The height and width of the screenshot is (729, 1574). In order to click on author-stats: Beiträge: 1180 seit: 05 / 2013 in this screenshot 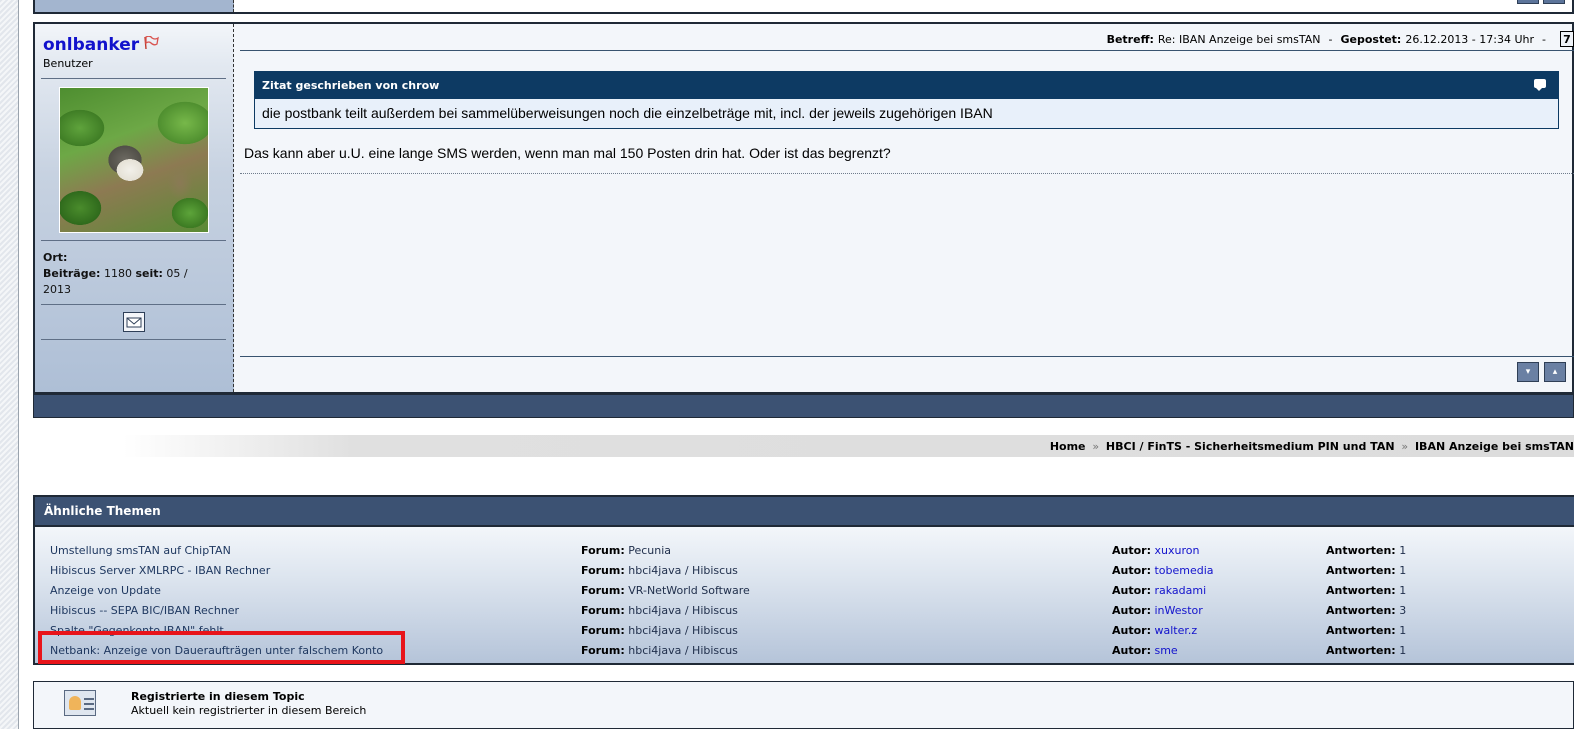, I will do `click(128, 282)`.